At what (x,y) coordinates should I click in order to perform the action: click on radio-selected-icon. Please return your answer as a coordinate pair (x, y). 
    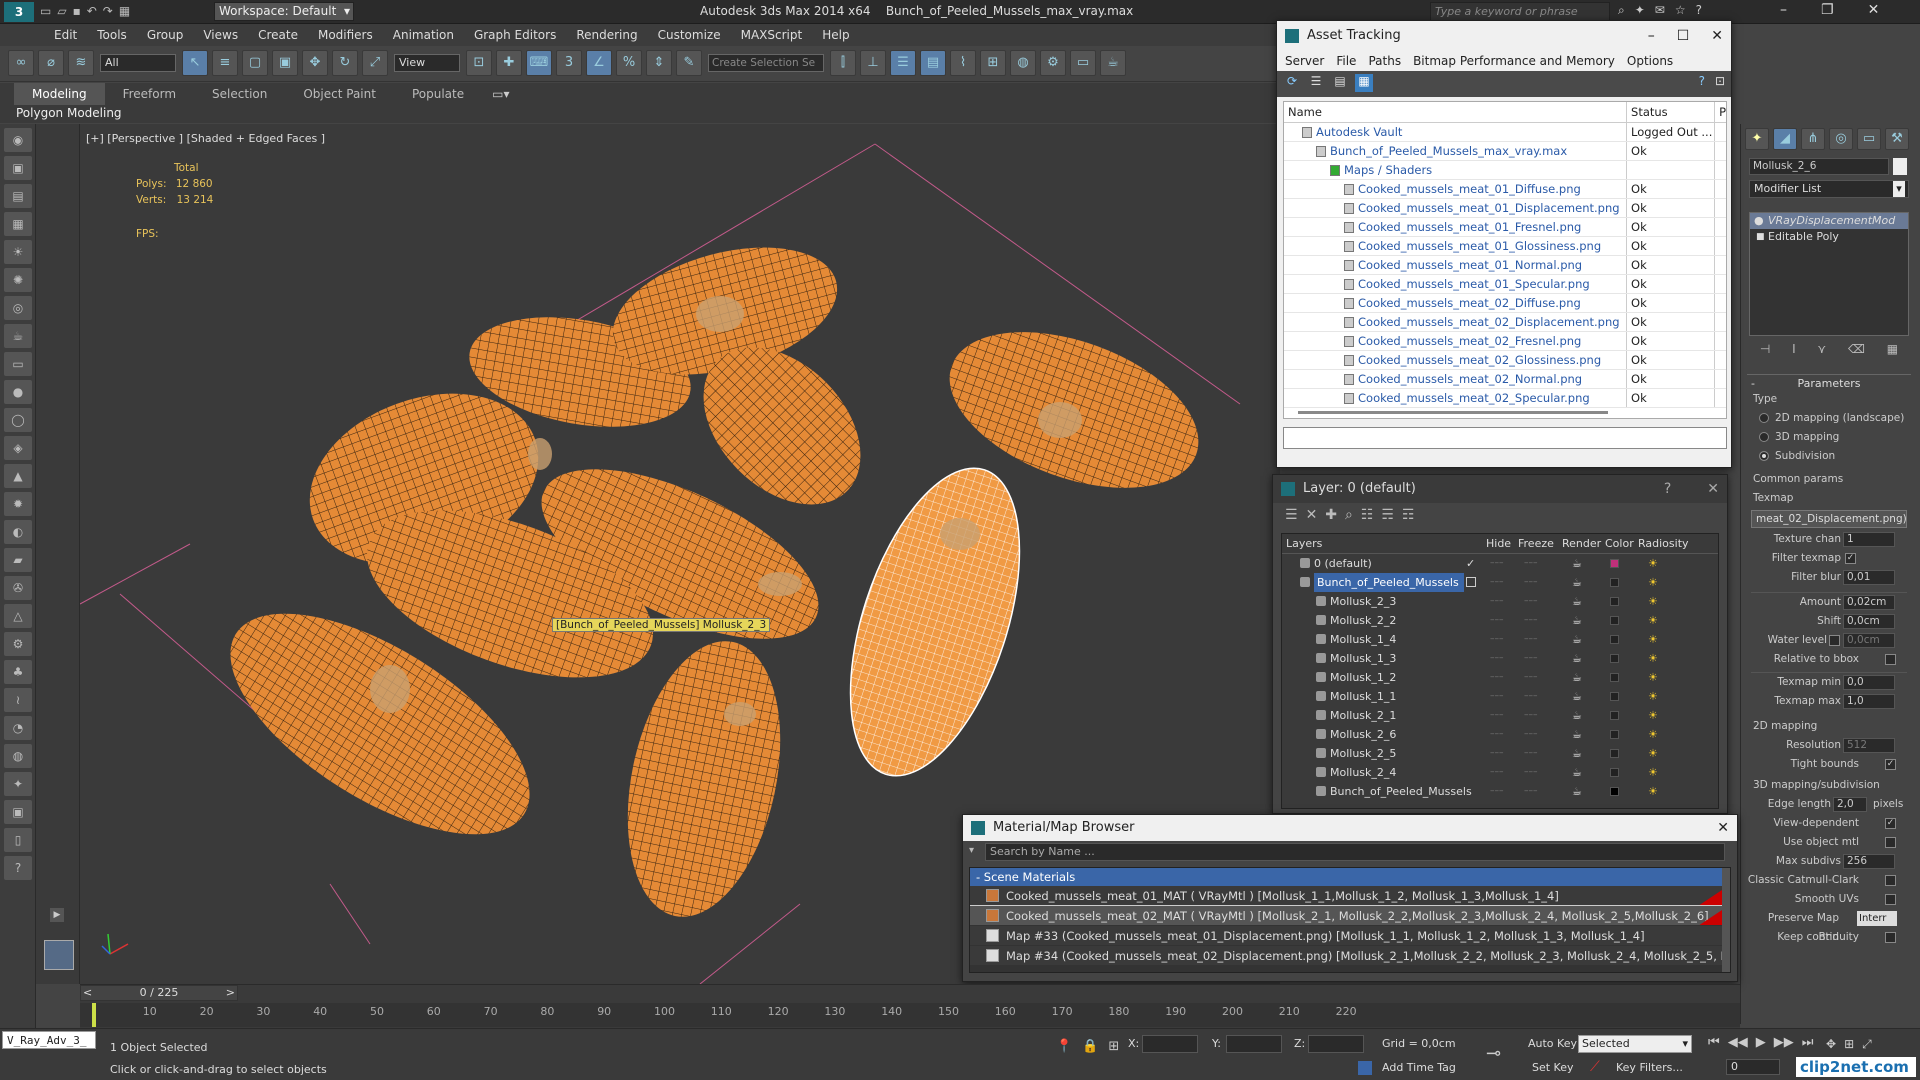
    Looking at the image, I should click on (1764, 456).